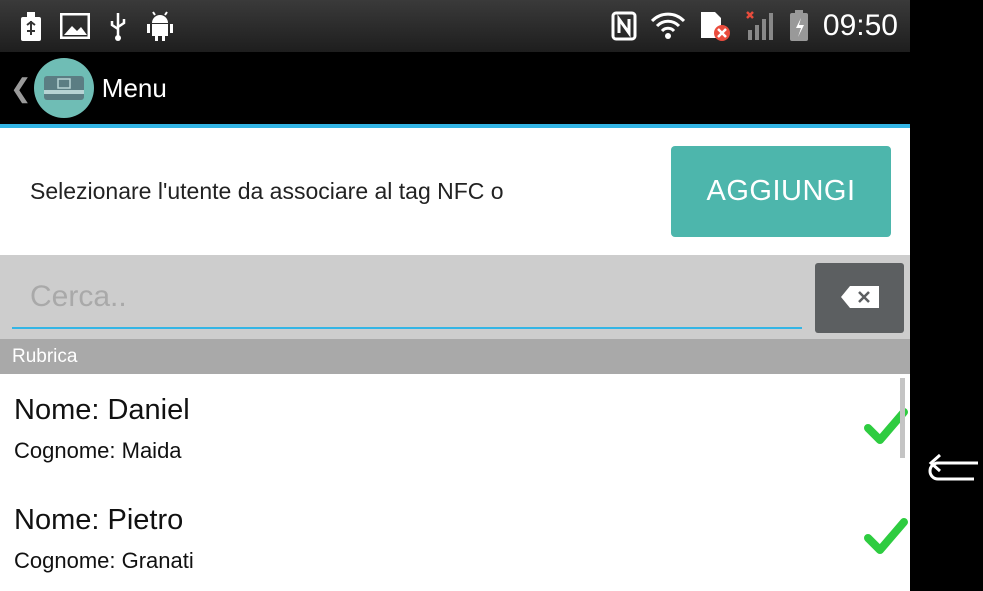 The image size is (983, 591). I want to click on scrollbar, so click(902, 418).